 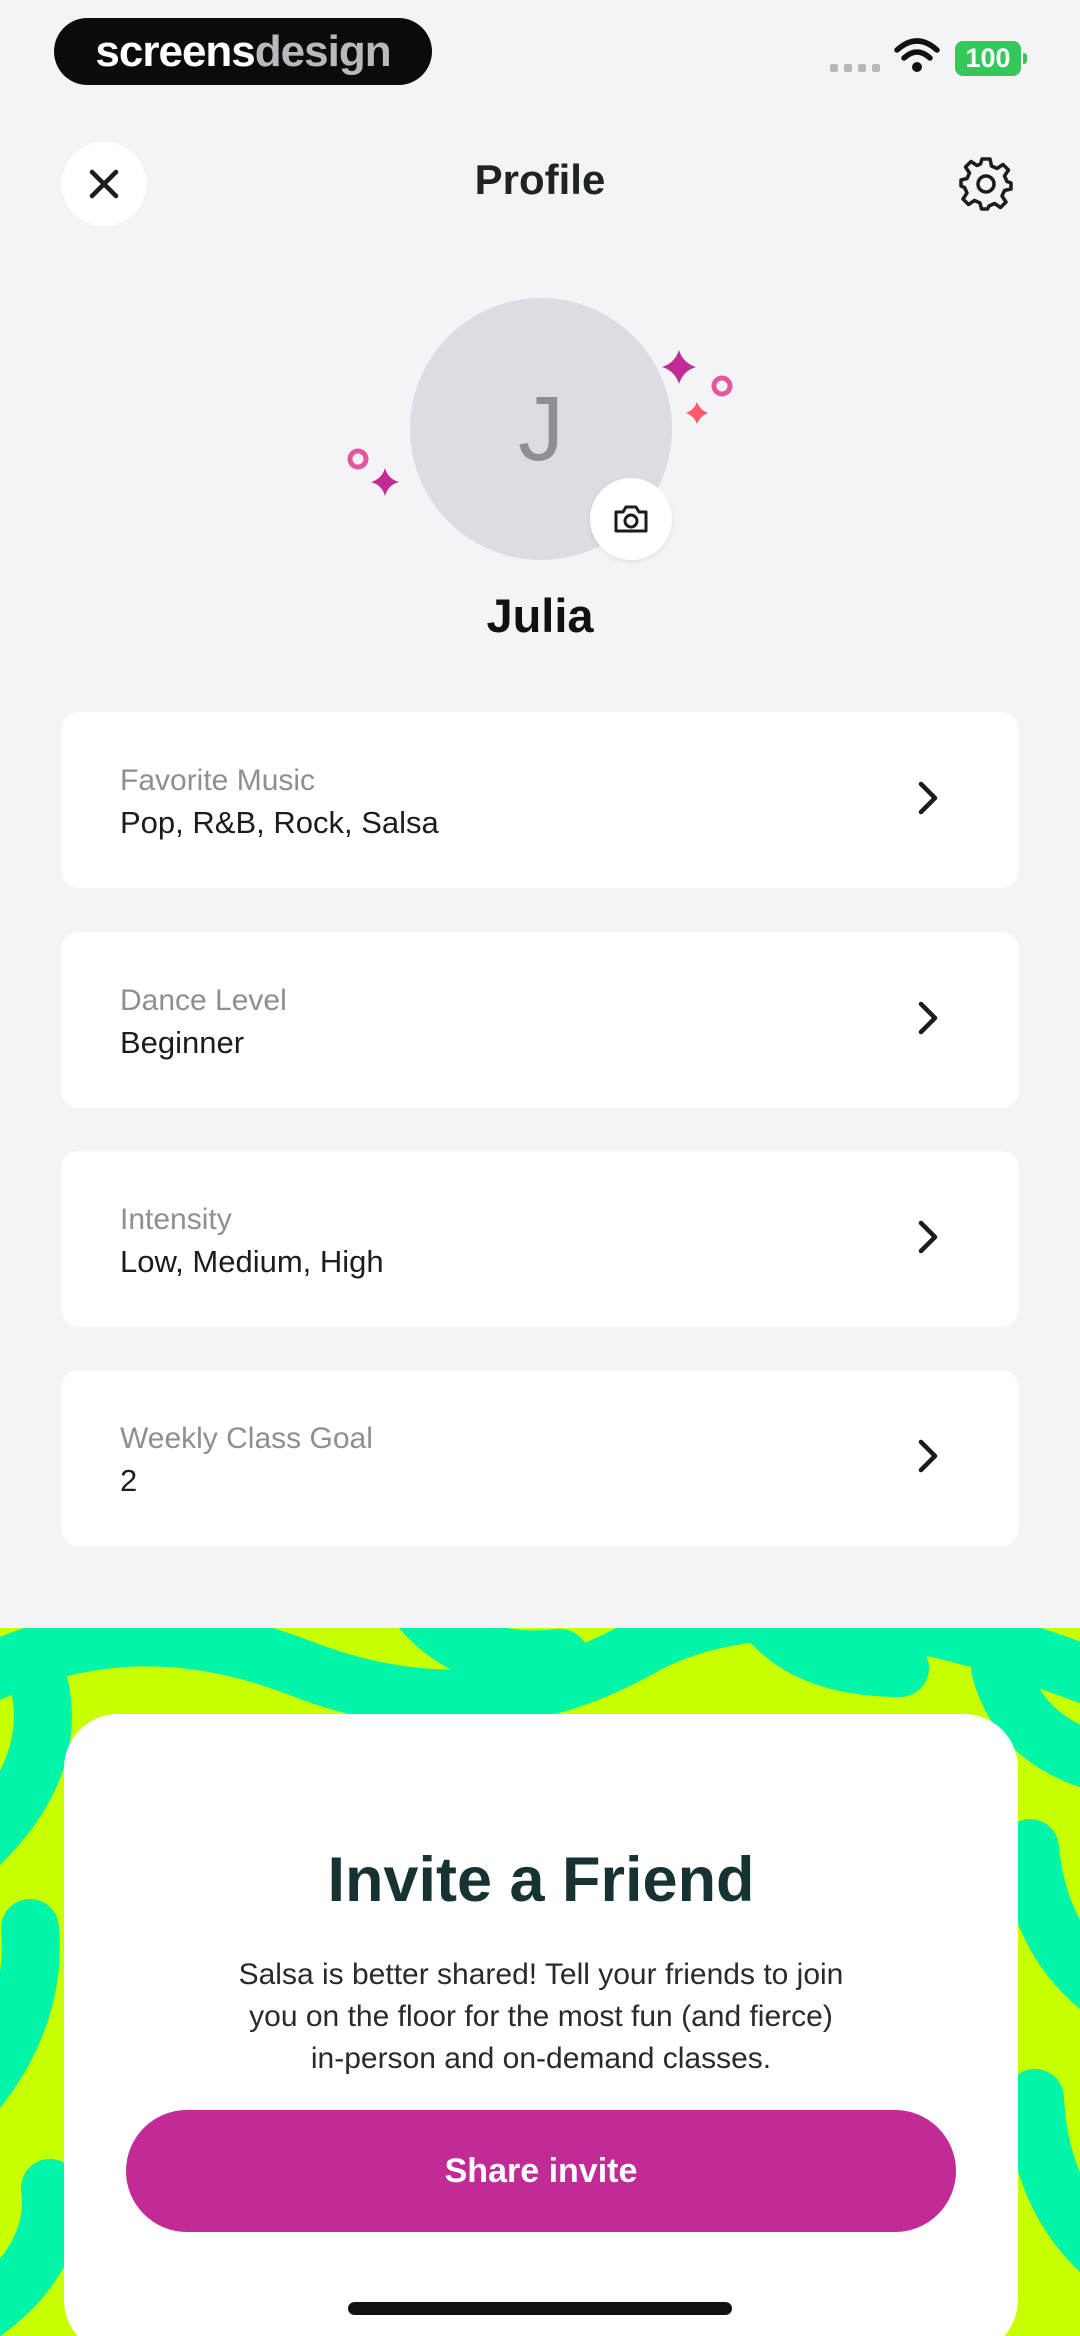 I want to click on camera-icon, so click(x=631, y=519).